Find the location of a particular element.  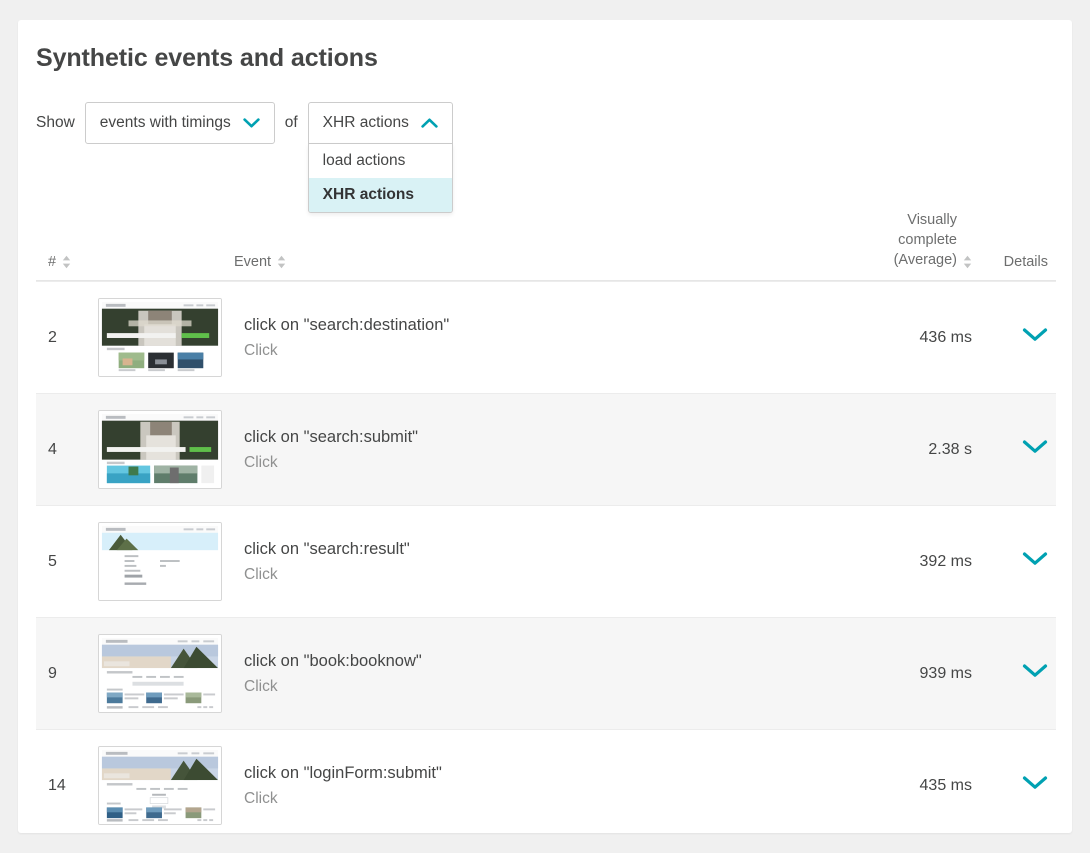

page-title: Synthetic events and actions is located at coordinates (207, 58).